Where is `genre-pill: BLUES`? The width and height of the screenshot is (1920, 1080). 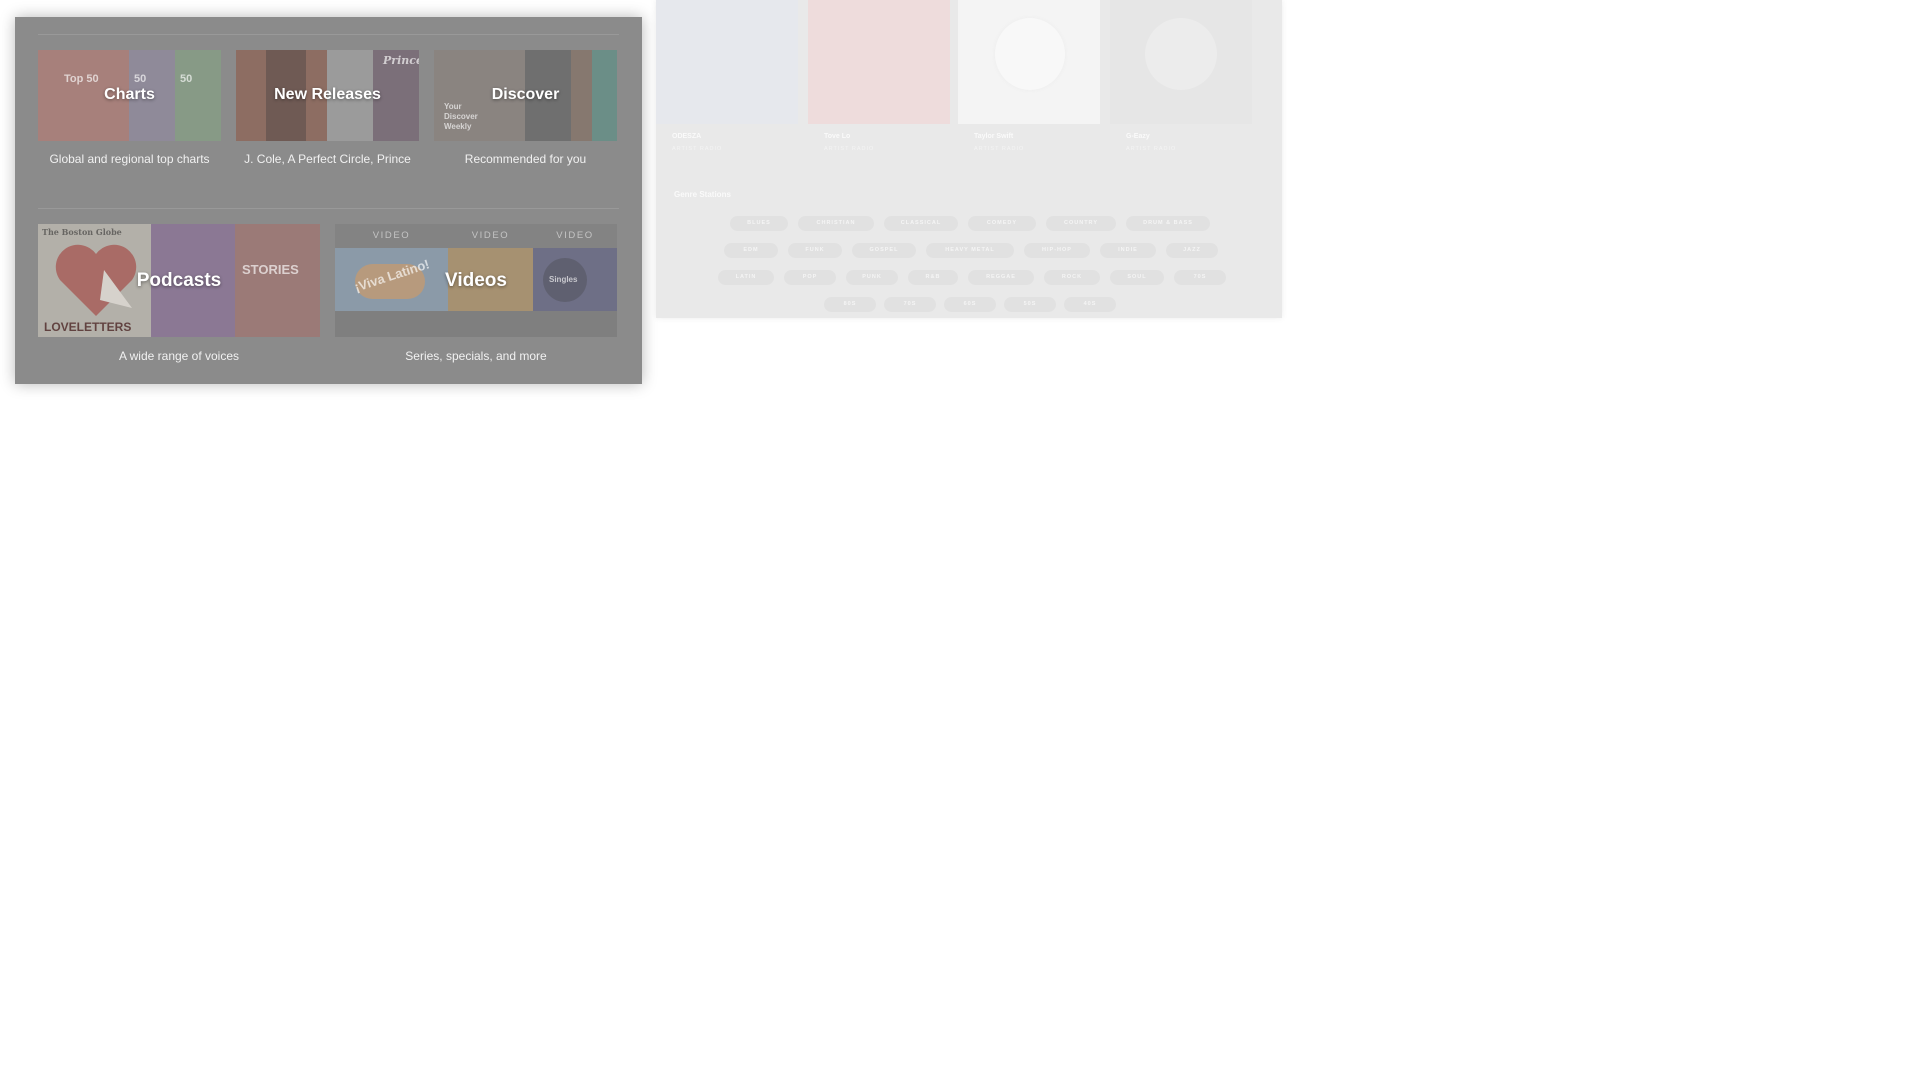 genre-pill: BLUES is located at coordinates (759, 223).